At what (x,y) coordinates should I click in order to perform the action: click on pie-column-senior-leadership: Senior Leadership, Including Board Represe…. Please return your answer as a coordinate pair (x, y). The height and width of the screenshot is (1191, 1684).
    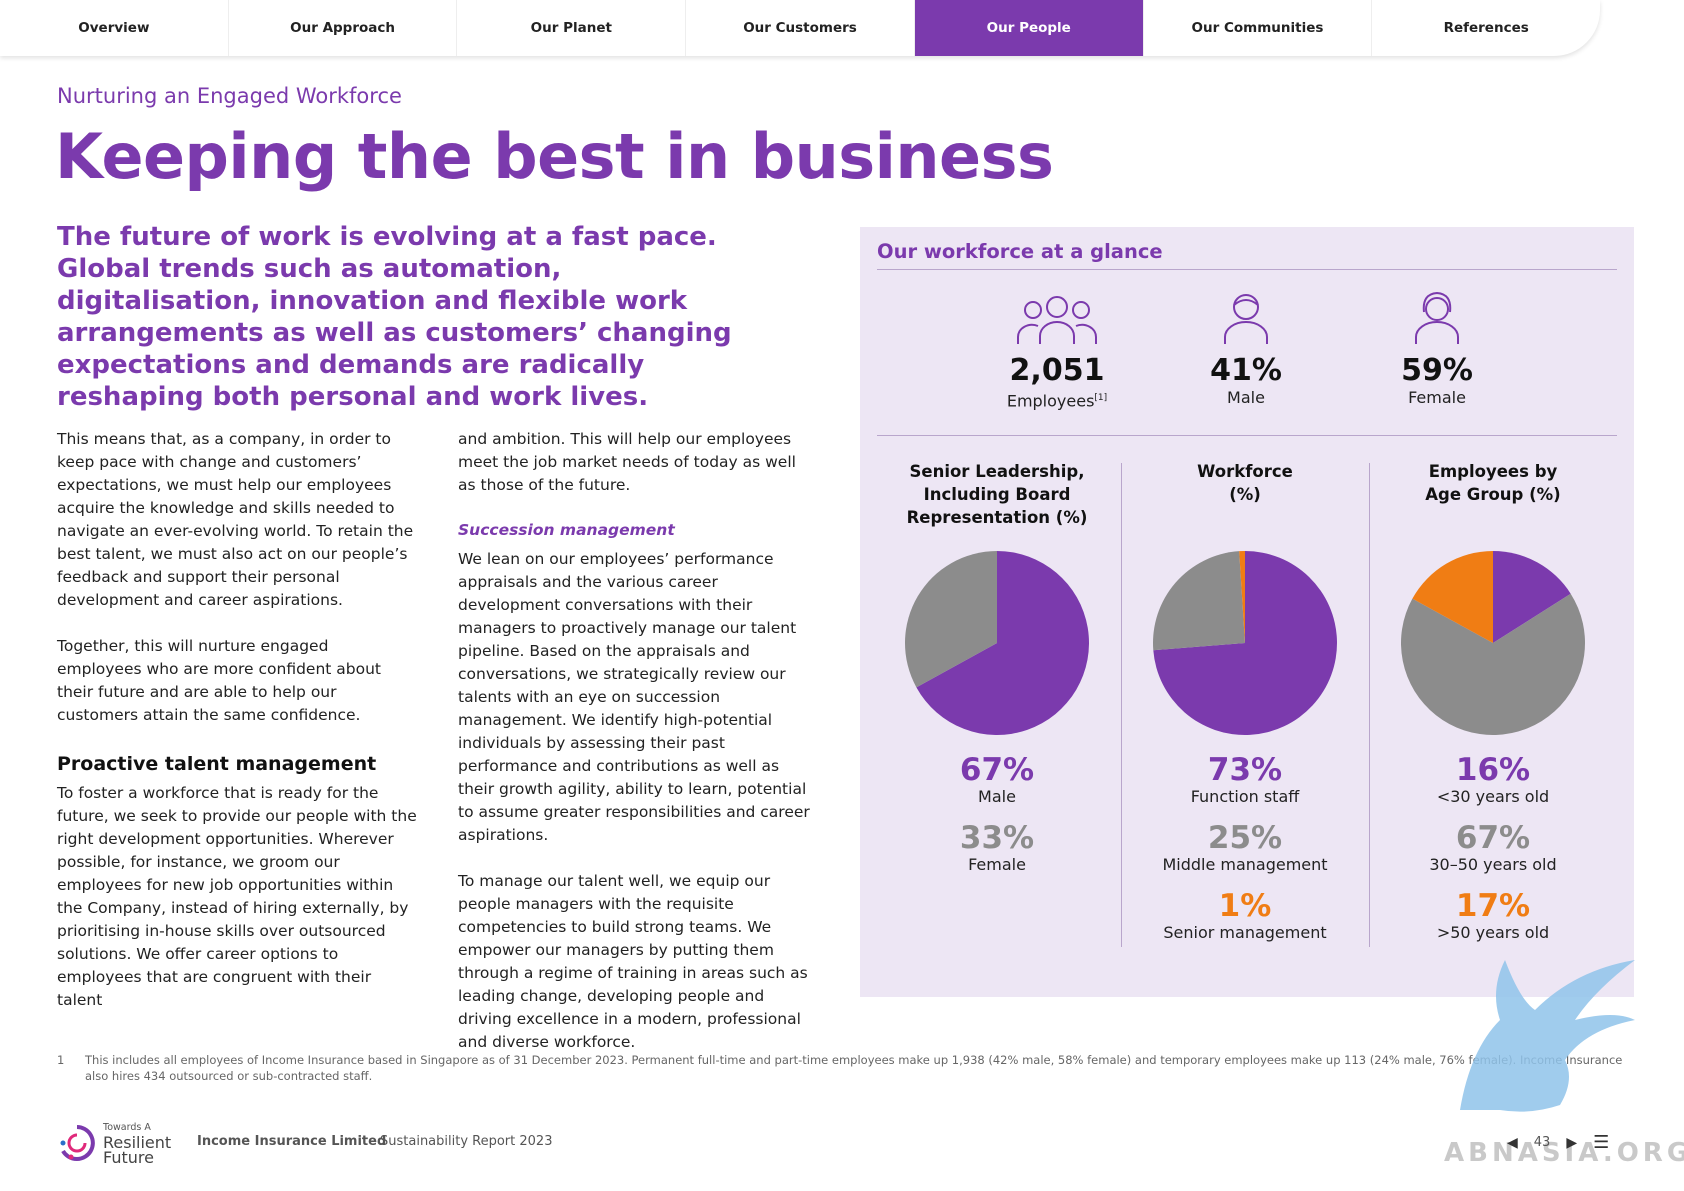
    Looking at the image, I should click on (997, 674).